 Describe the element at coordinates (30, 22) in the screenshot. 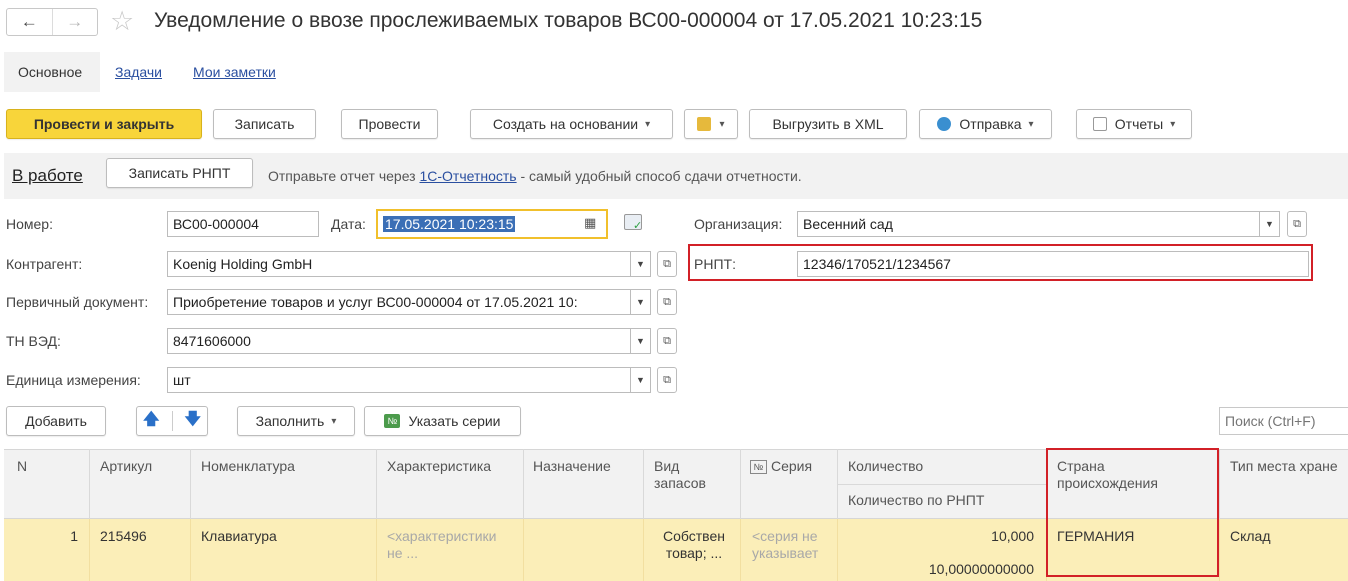

I see `back-arrow-icon: ←` at that location.